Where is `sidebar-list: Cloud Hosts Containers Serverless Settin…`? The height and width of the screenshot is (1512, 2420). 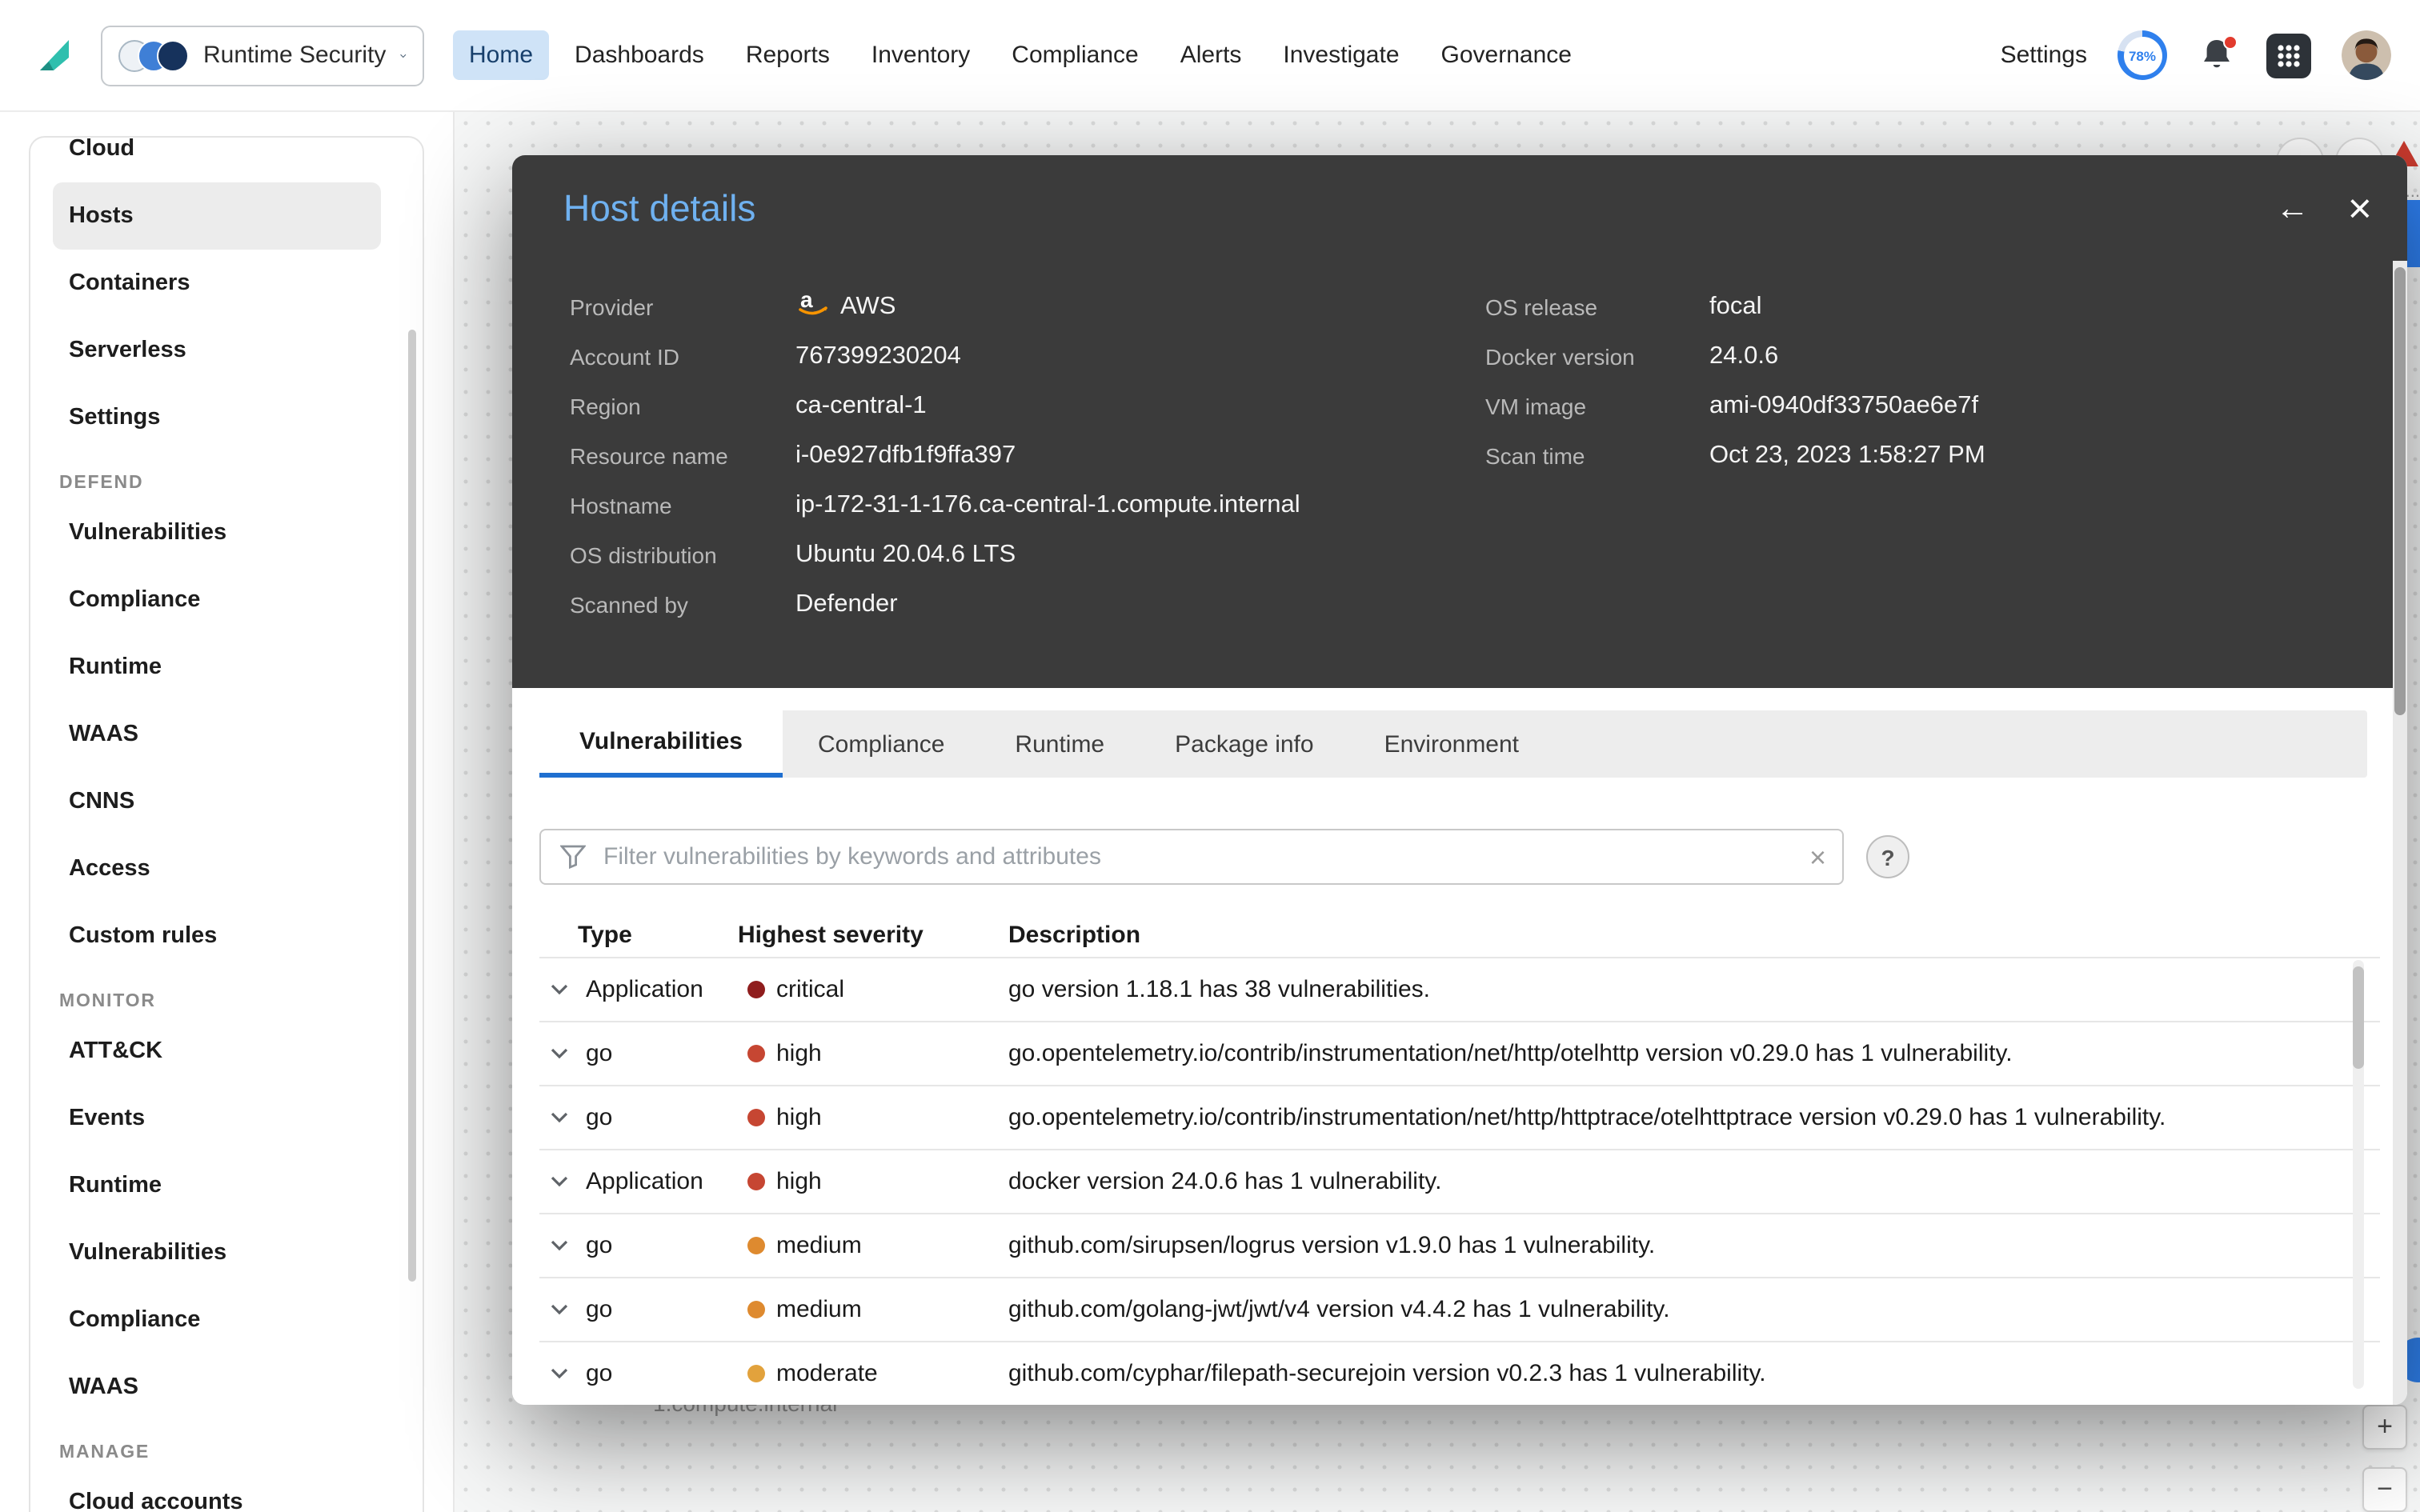
sidebar-list: Cloud Hosts Containers Serverless Settin… is located at coordinates (226, 825).